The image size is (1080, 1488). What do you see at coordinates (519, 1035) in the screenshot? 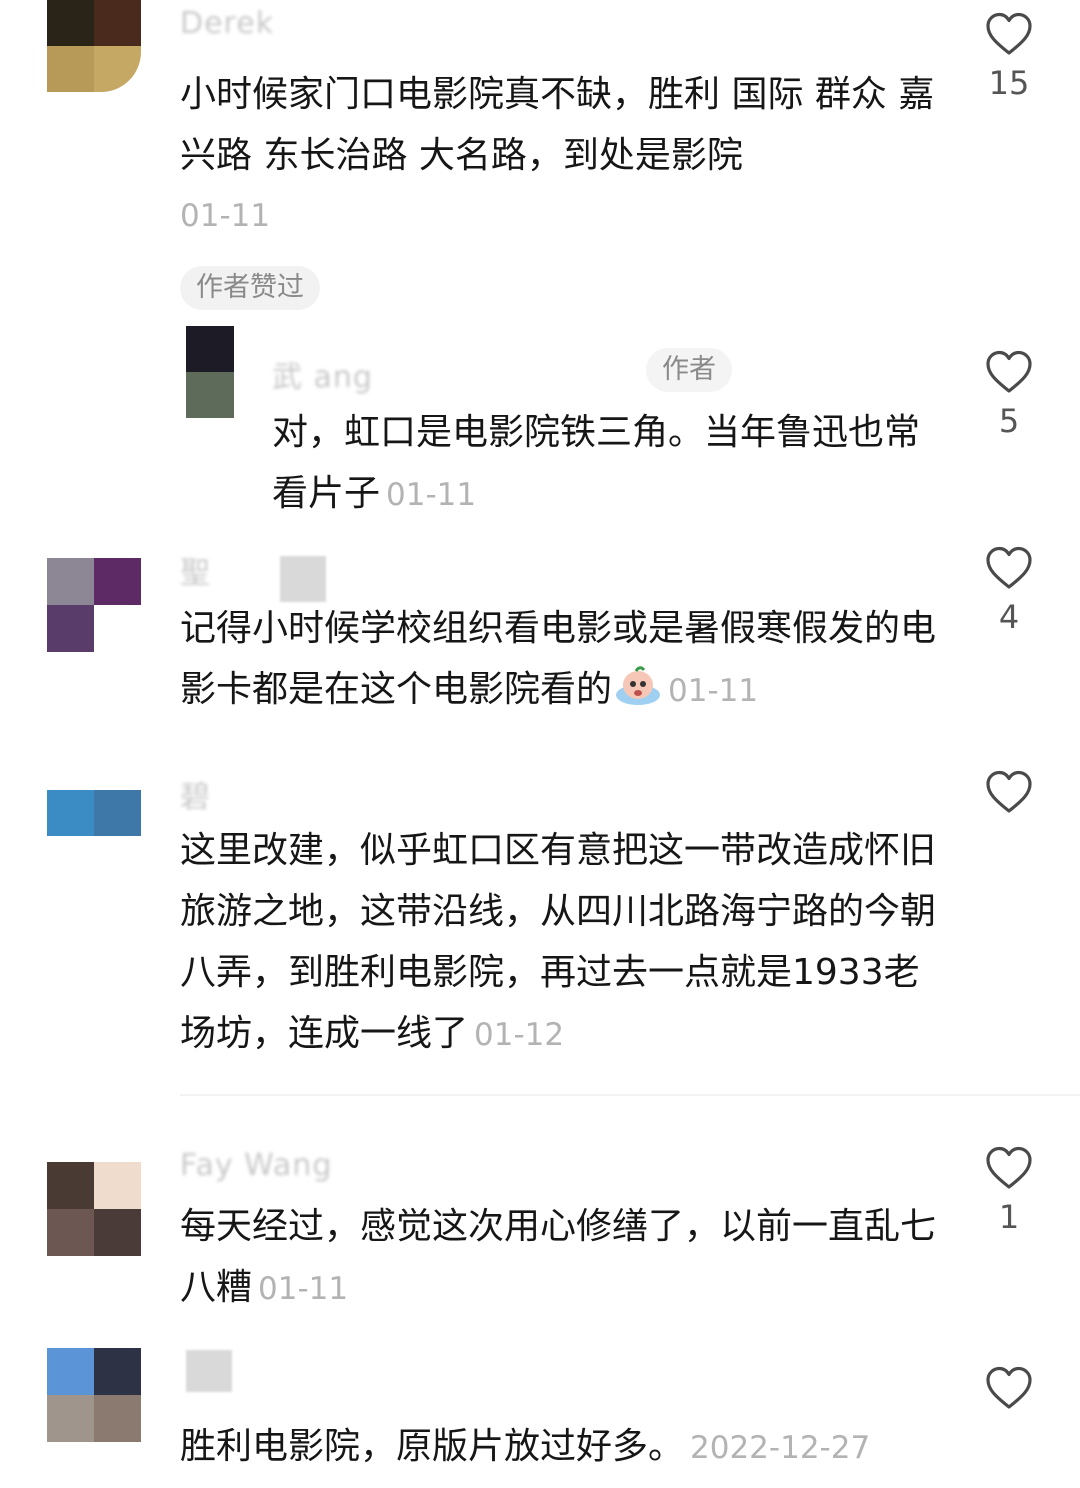
I see `comment-date: 01-12` at bounding box center [519, 1035].